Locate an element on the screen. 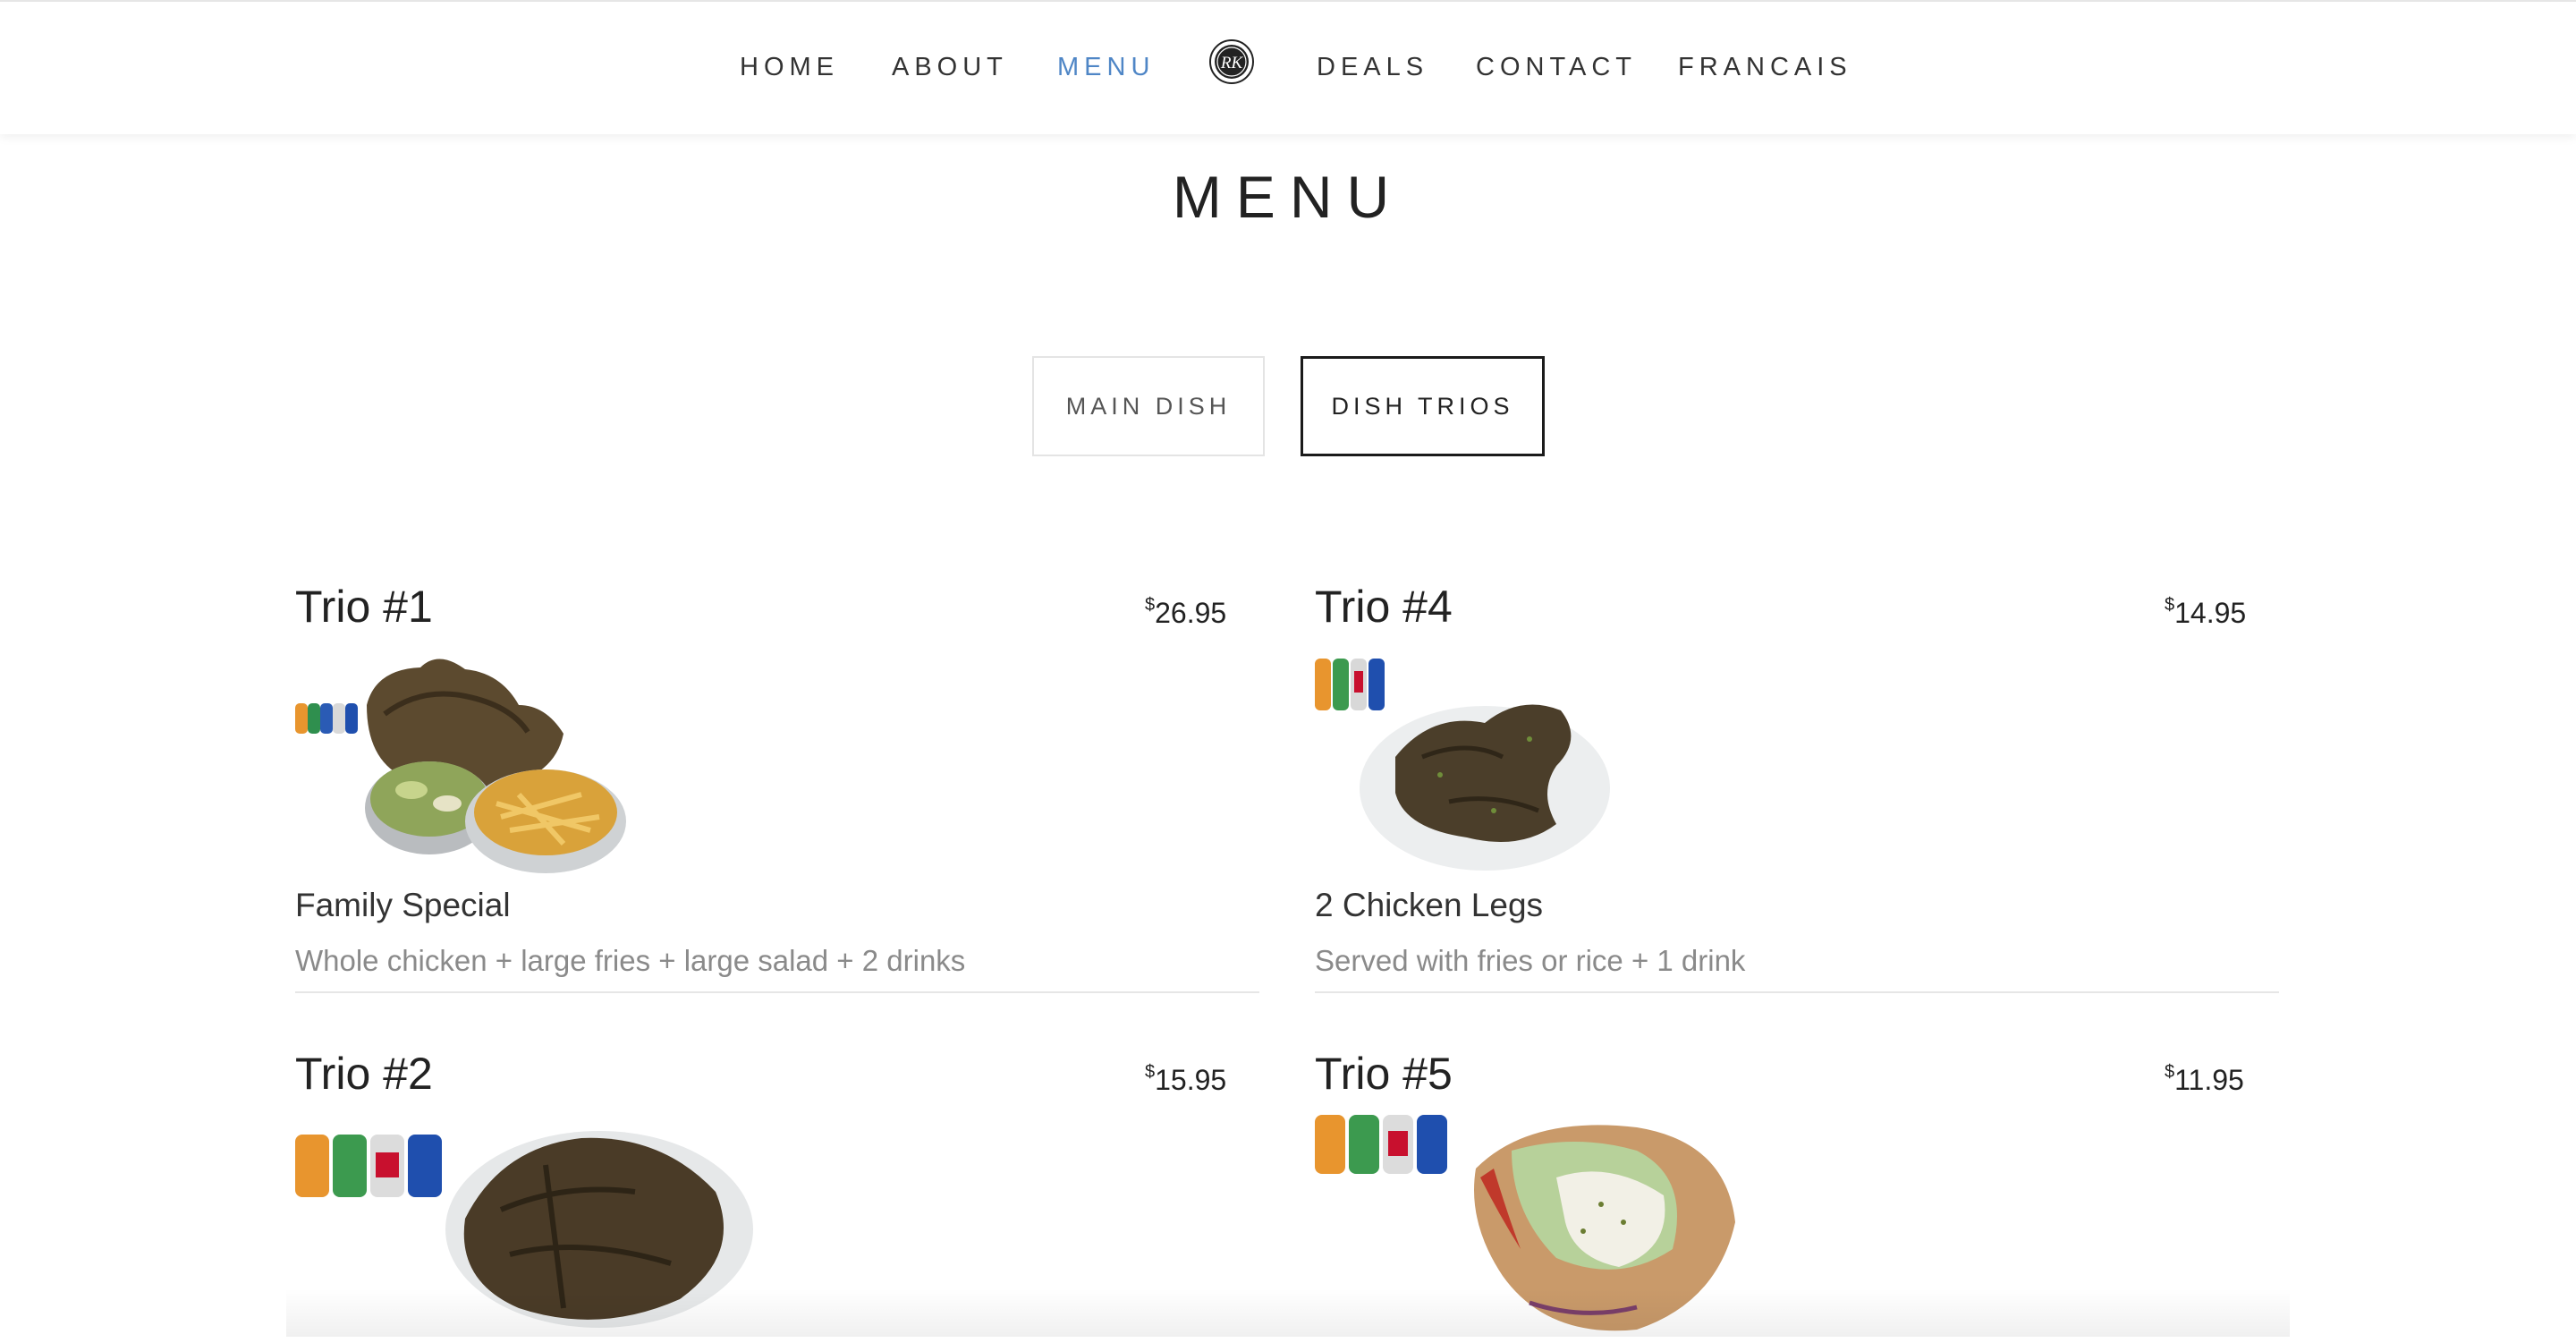  tab-dish-trios: DISH TRIOS is located at coordinates (1423, 406).